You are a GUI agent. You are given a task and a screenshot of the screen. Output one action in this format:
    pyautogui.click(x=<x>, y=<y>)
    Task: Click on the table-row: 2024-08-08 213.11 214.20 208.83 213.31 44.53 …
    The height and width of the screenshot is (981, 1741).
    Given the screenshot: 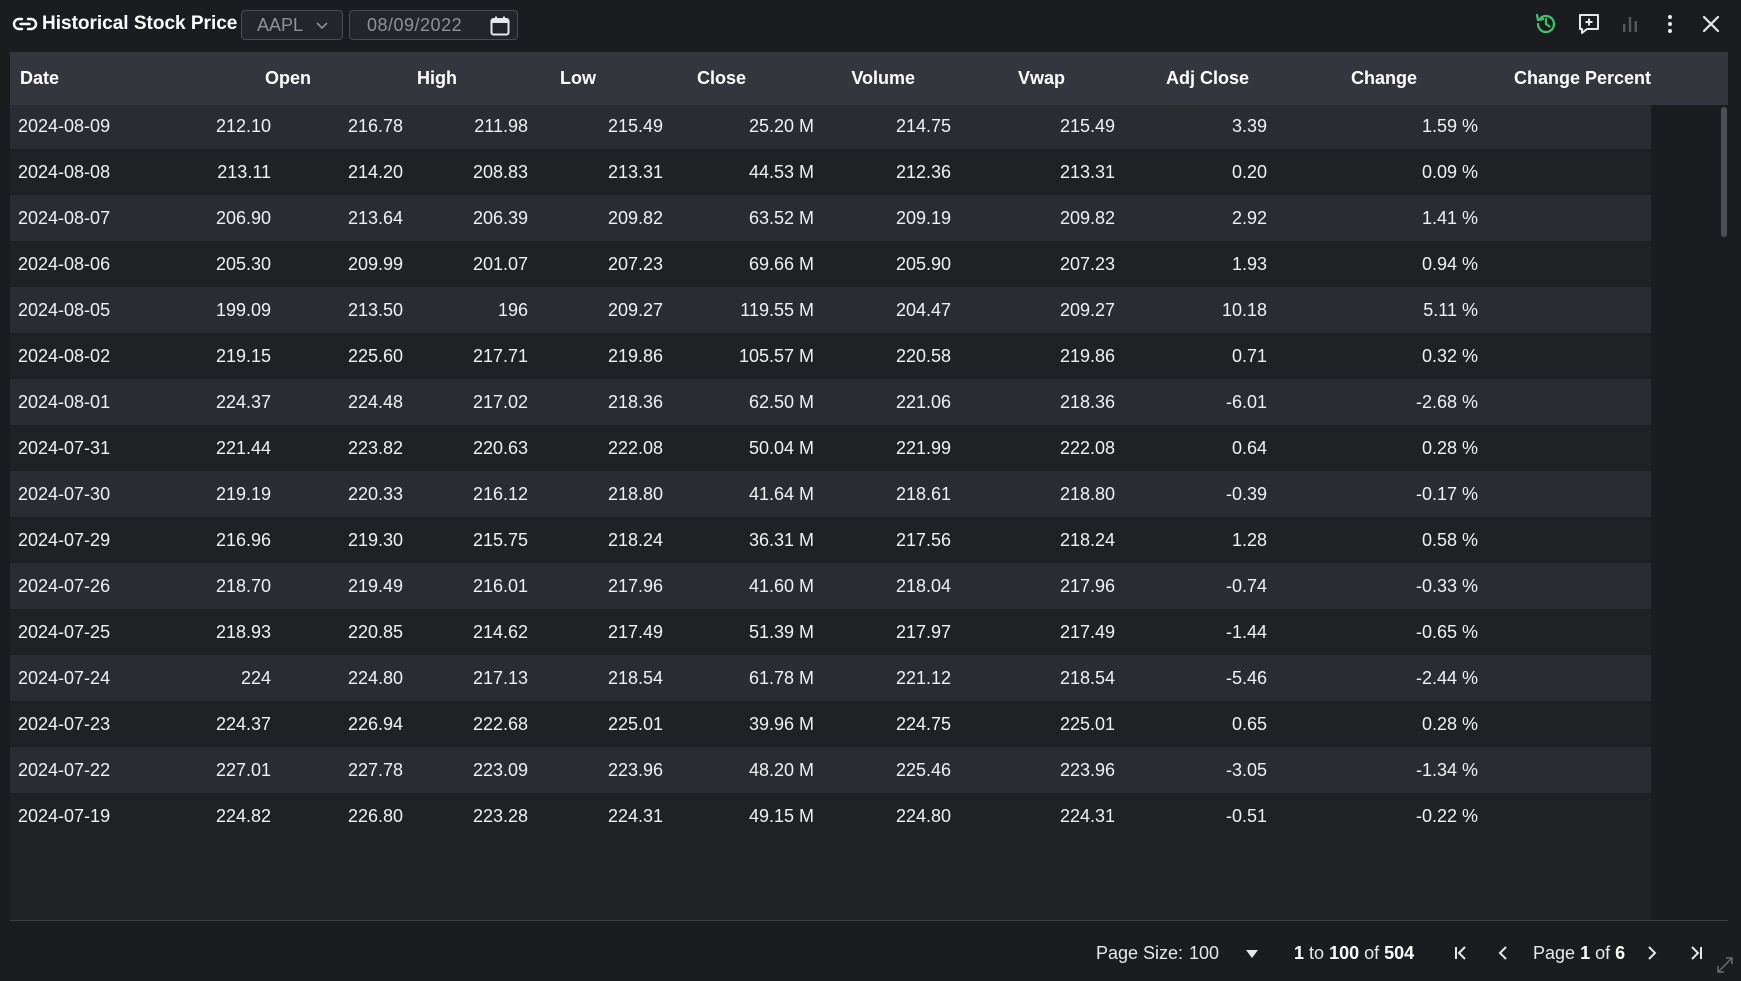 What is the action you would take?
    pyautogui.click(x=830, y=172)
    